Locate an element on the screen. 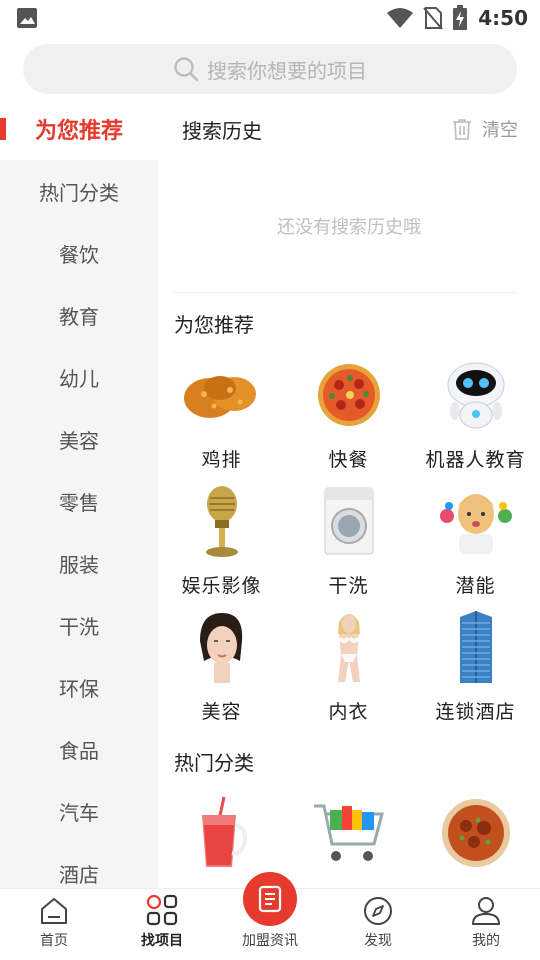  grid-item: 潜能 is located at coordinates (475, 542).